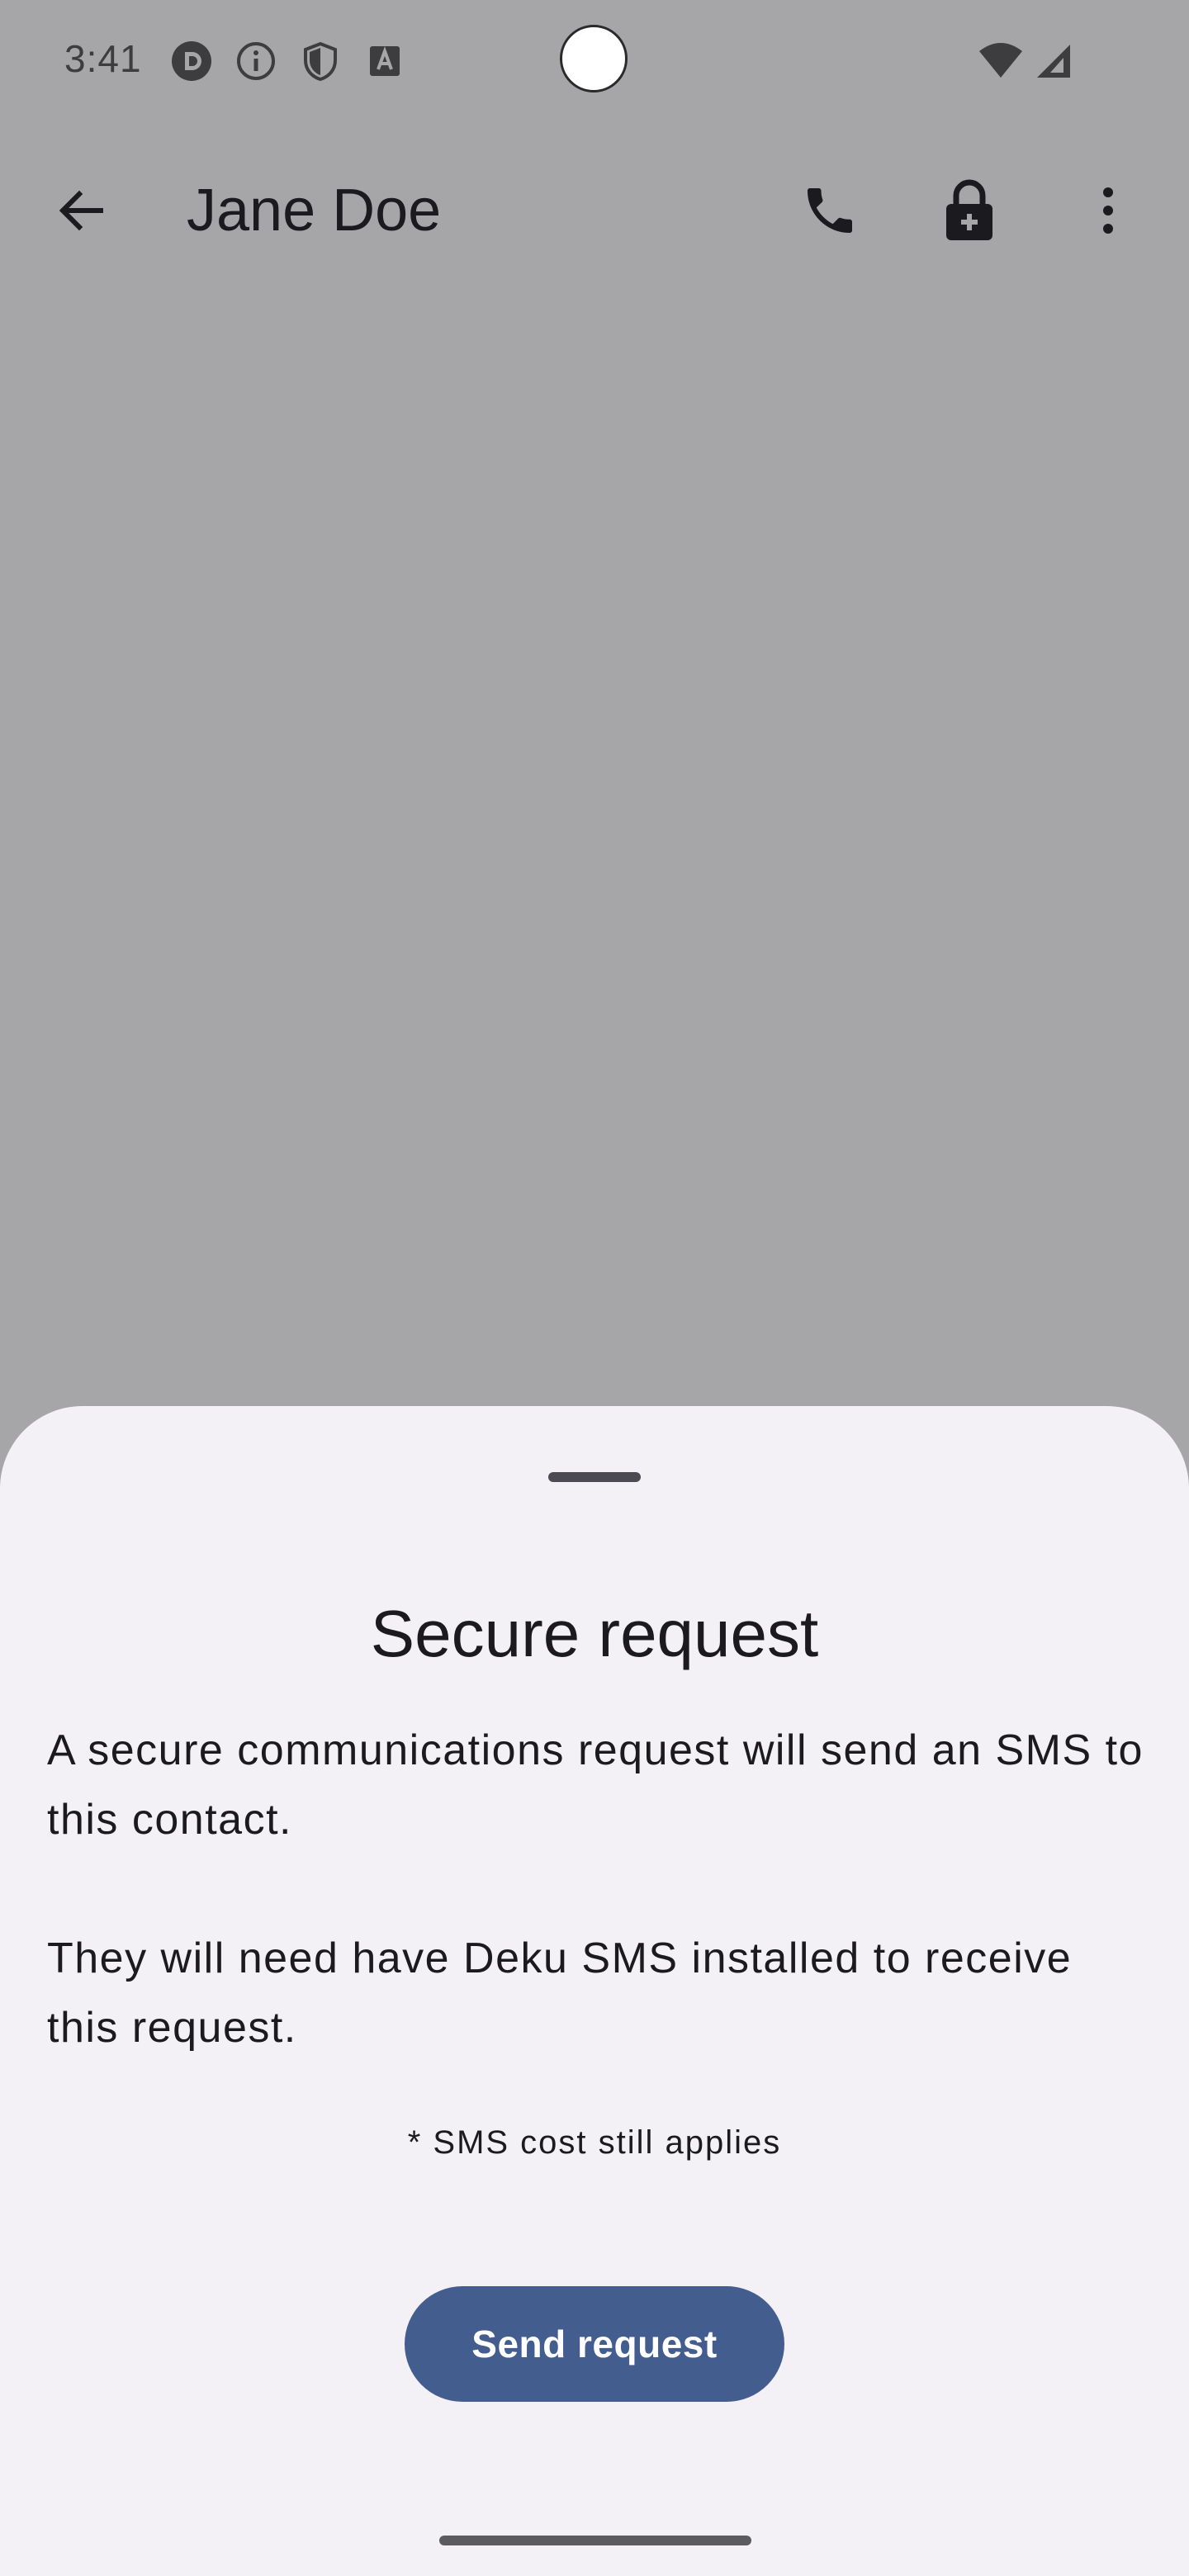 The width and height of the screenshot is (1189, 2576). Describe the element at coordinates (384, 61) in the screenshot. I see `text-a-icon` at that location.